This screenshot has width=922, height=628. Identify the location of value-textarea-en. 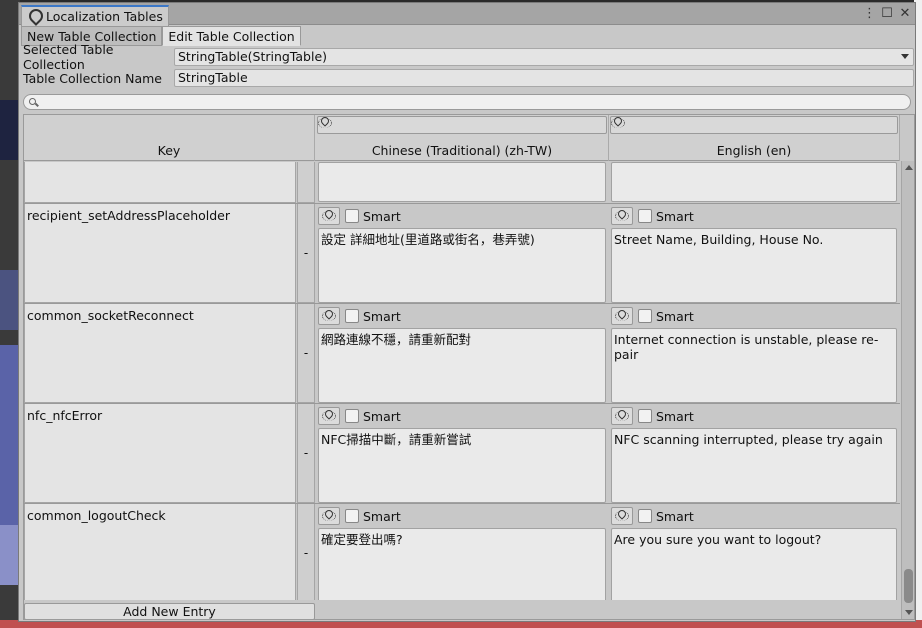
(754, 182).